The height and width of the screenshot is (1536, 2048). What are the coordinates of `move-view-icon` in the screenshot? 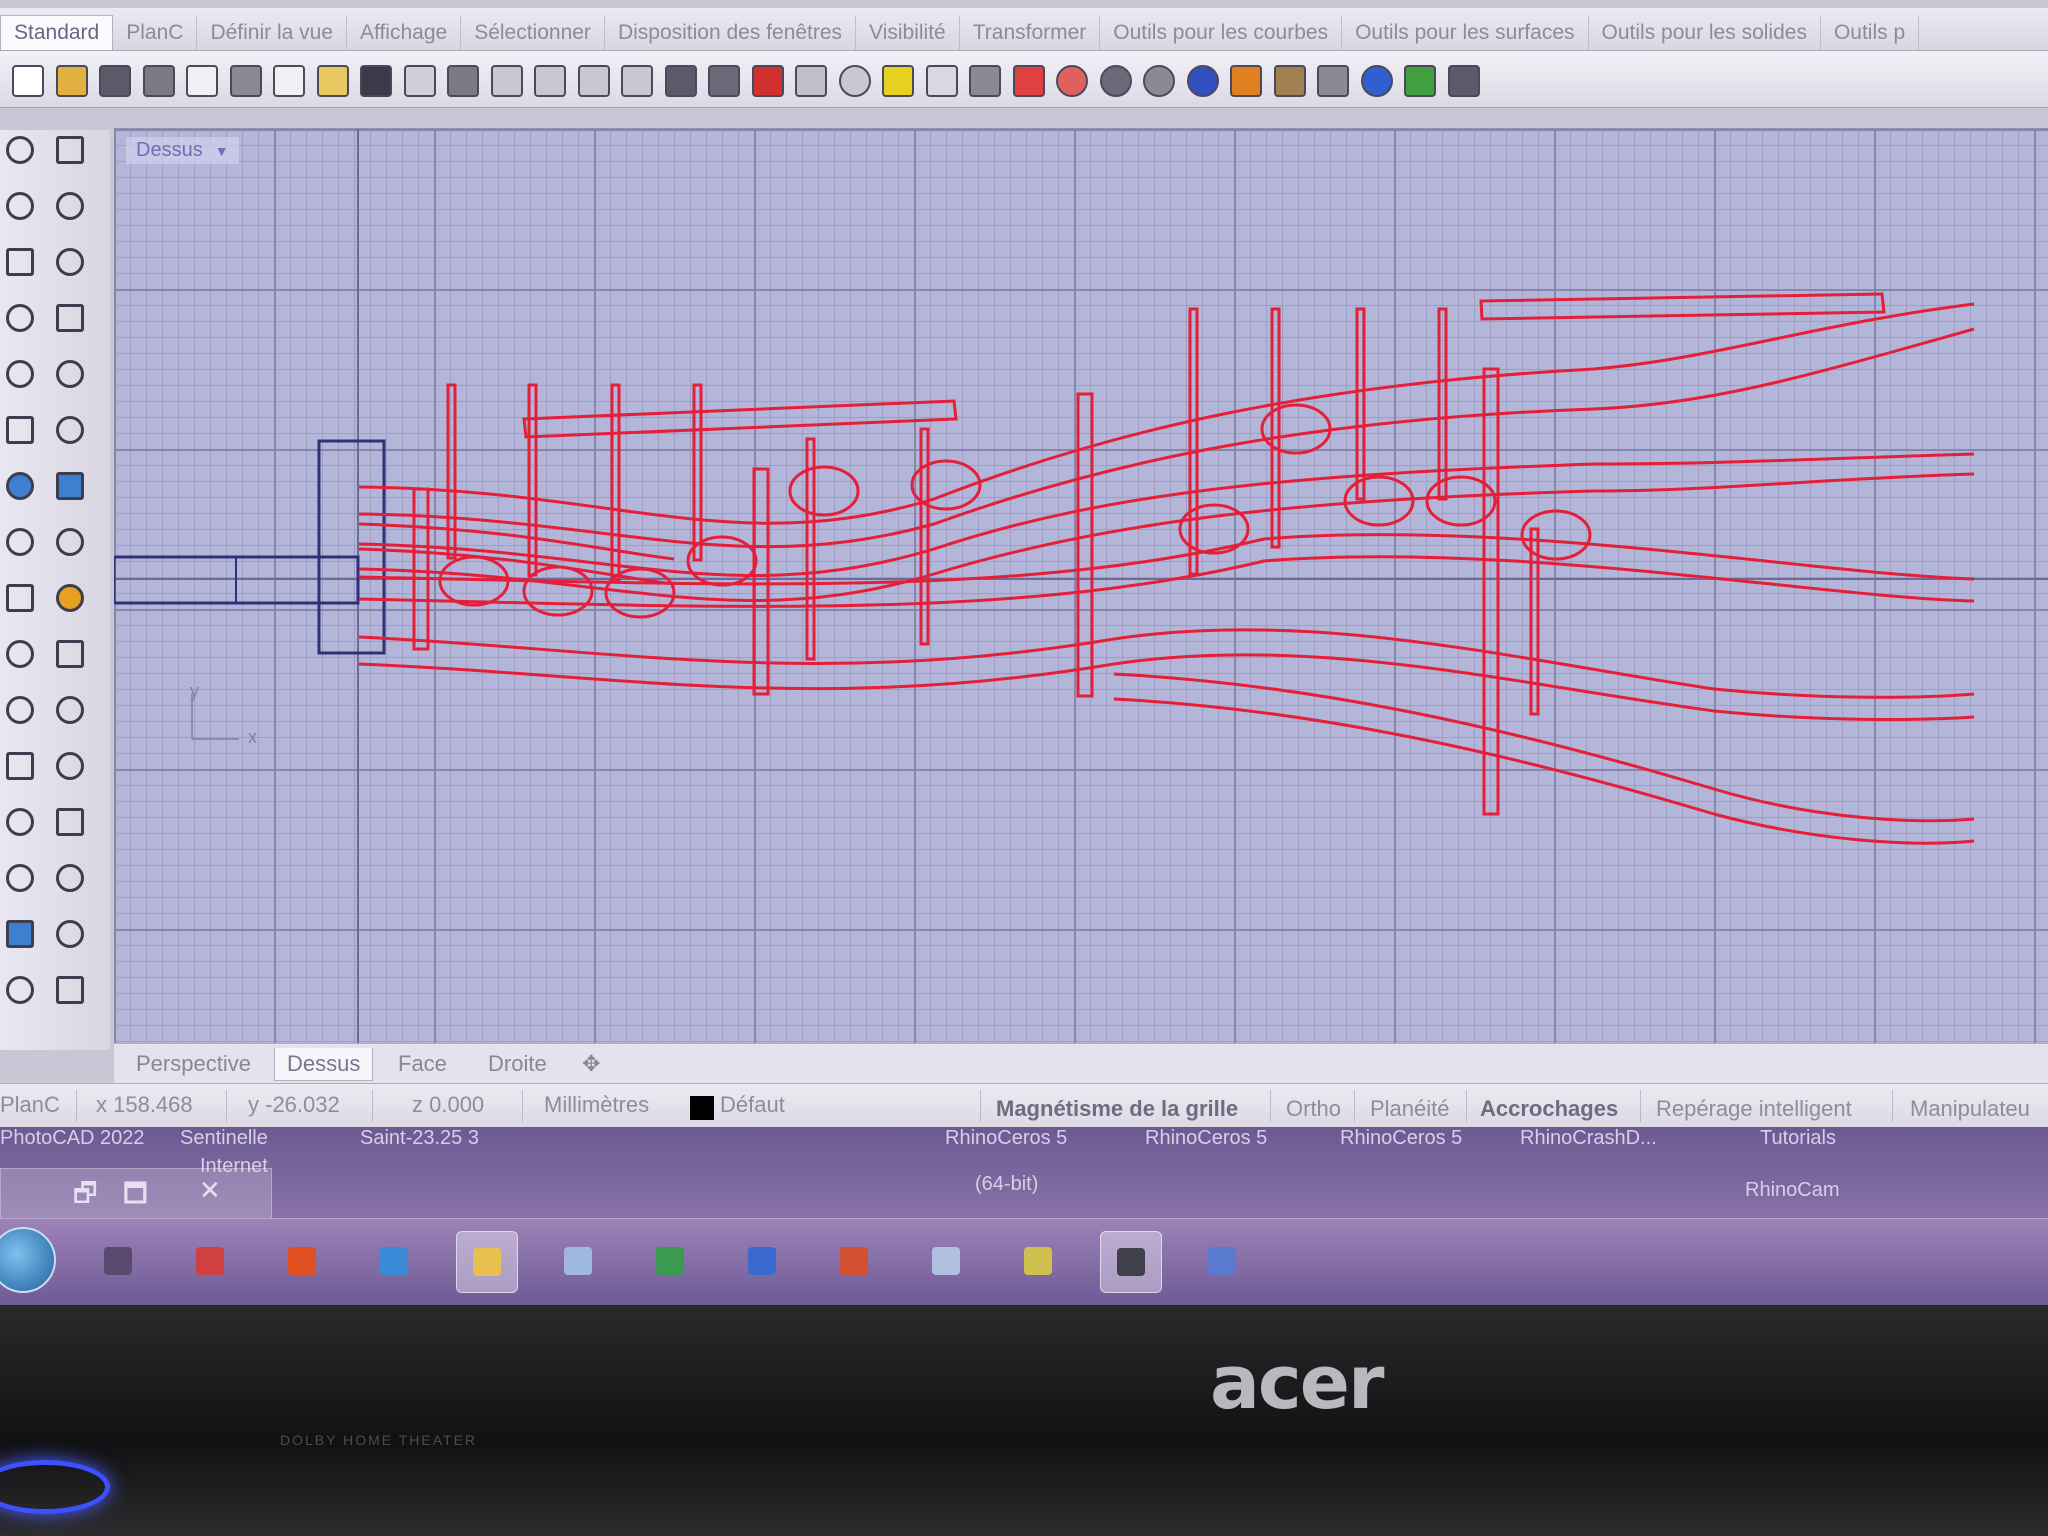 It's located at (461, 79).